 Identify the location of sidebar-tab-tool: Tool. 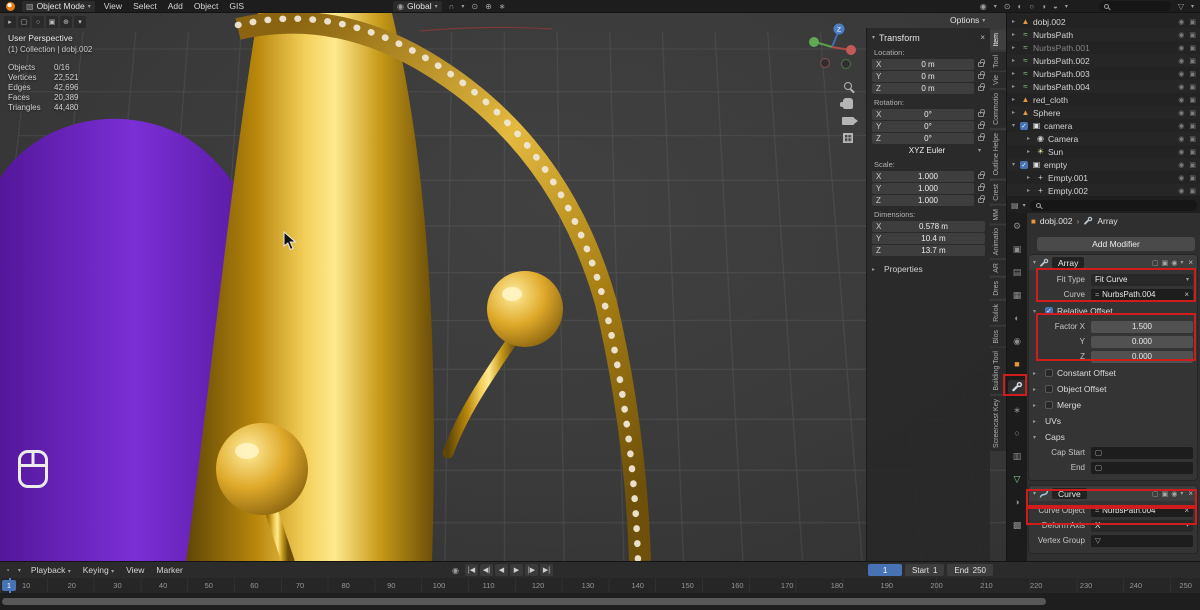
(998, 61).